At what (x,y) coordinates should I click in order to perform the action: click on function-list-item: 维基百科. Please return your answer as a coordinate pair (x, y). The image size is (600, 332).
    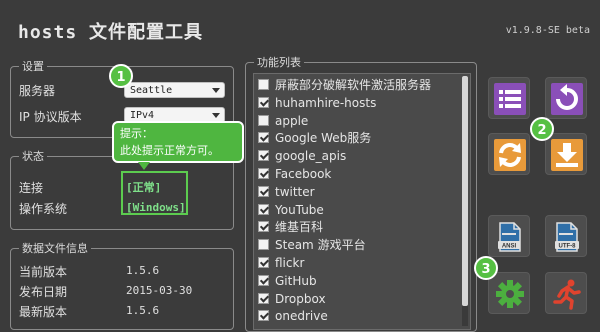
    Looking at the image, I should click on (354, 227).